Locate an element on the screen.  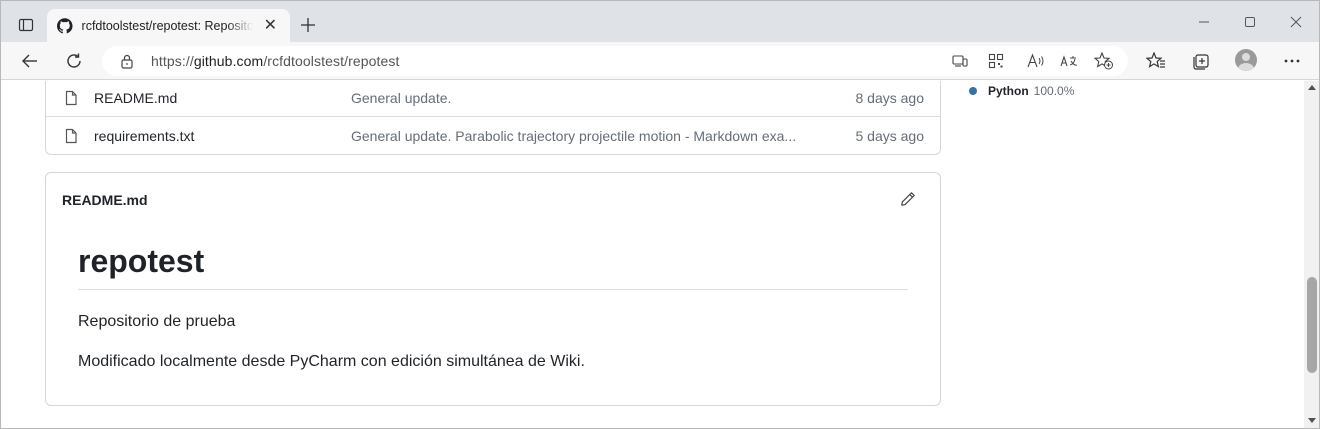
commit-age: 8 days ago is located at coordinates (890, 97).